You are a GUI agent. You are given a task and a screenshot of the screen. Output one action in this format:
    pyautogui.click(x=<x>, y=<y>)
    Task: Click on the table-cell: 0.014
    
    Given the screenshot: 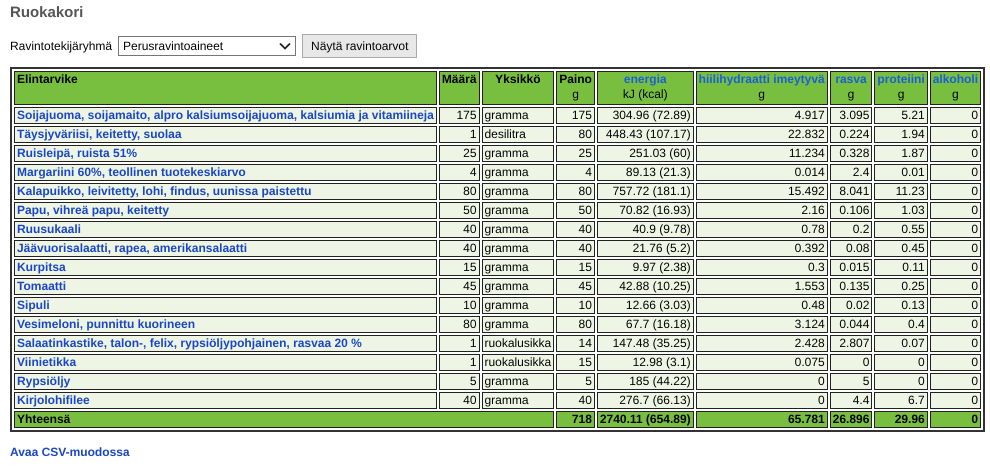 What is the action you would take?
    pyautogui.click(x=762, y=172)
    